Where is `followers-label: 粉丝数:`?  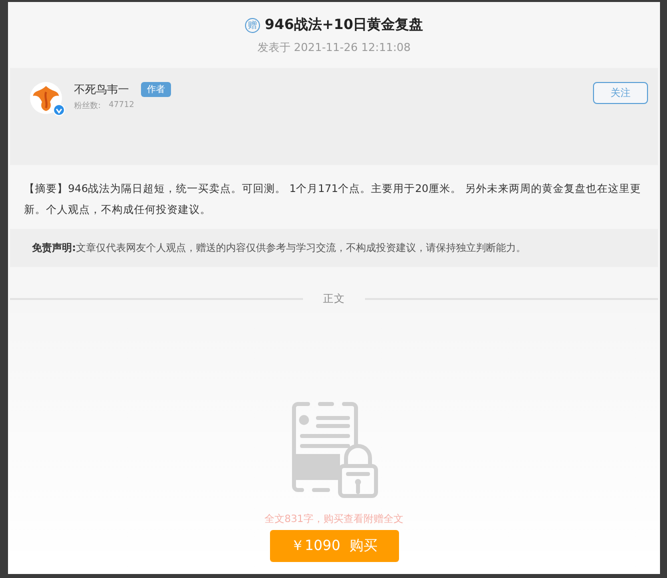 followers-label: 粉丝数: is located at coordinates (87, 105).